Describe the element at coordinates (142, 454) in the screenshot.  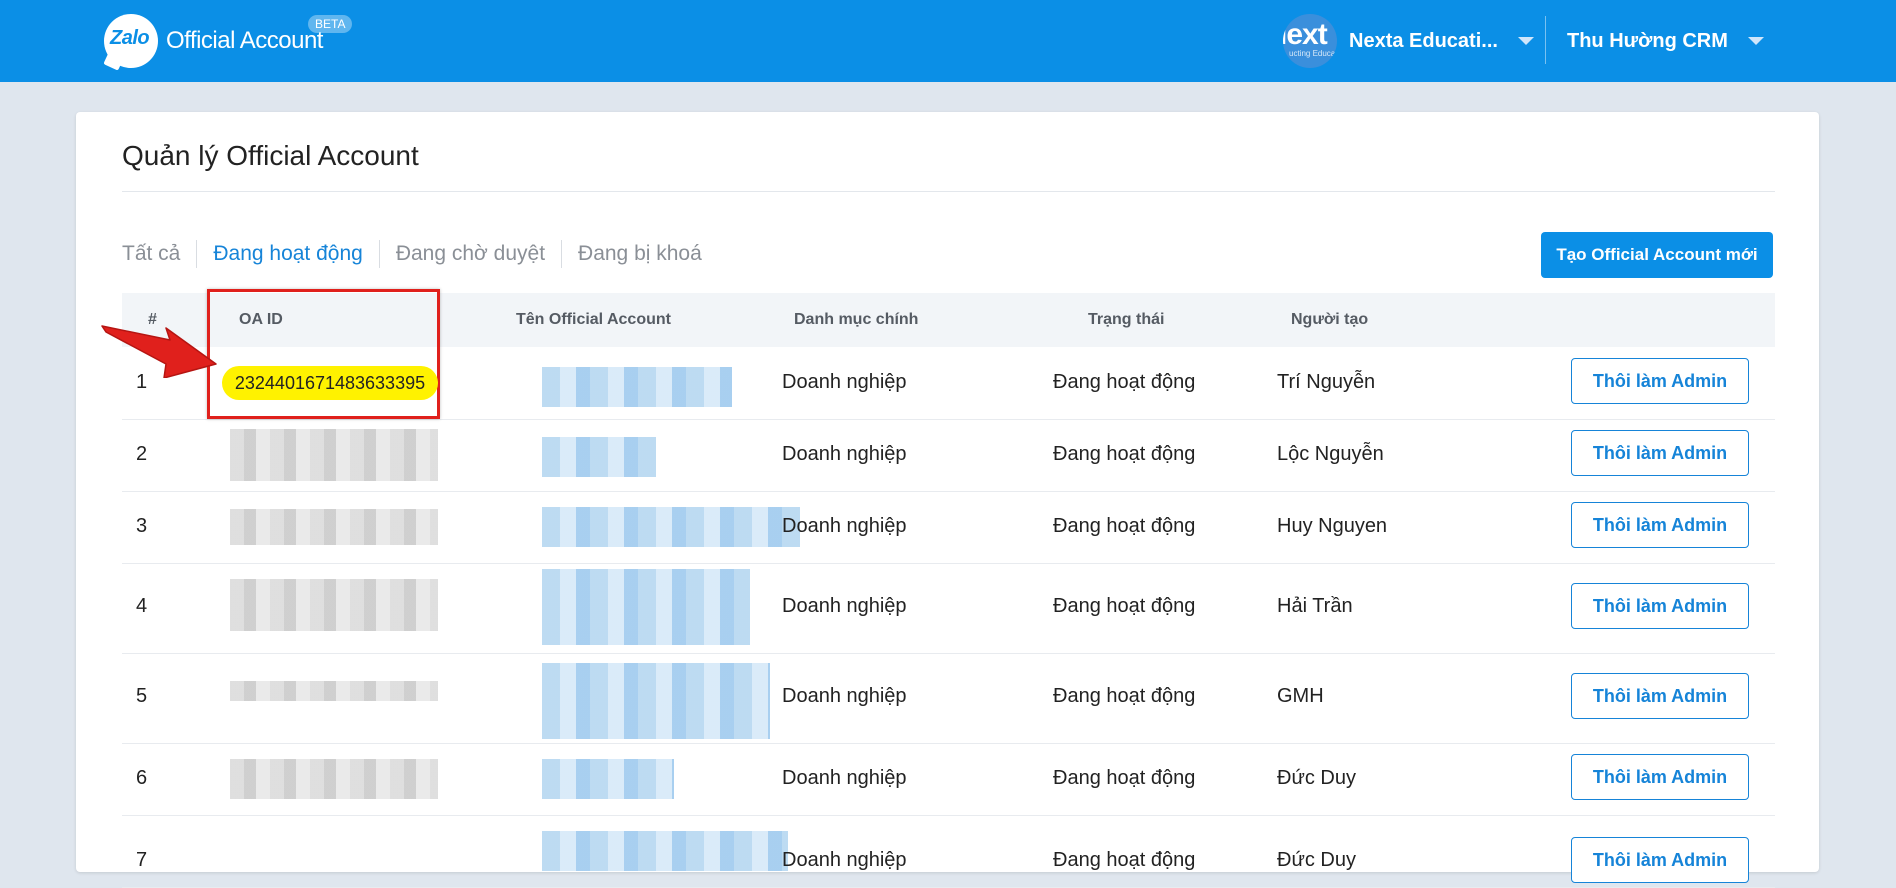
I see `row-index: 2` at that location.